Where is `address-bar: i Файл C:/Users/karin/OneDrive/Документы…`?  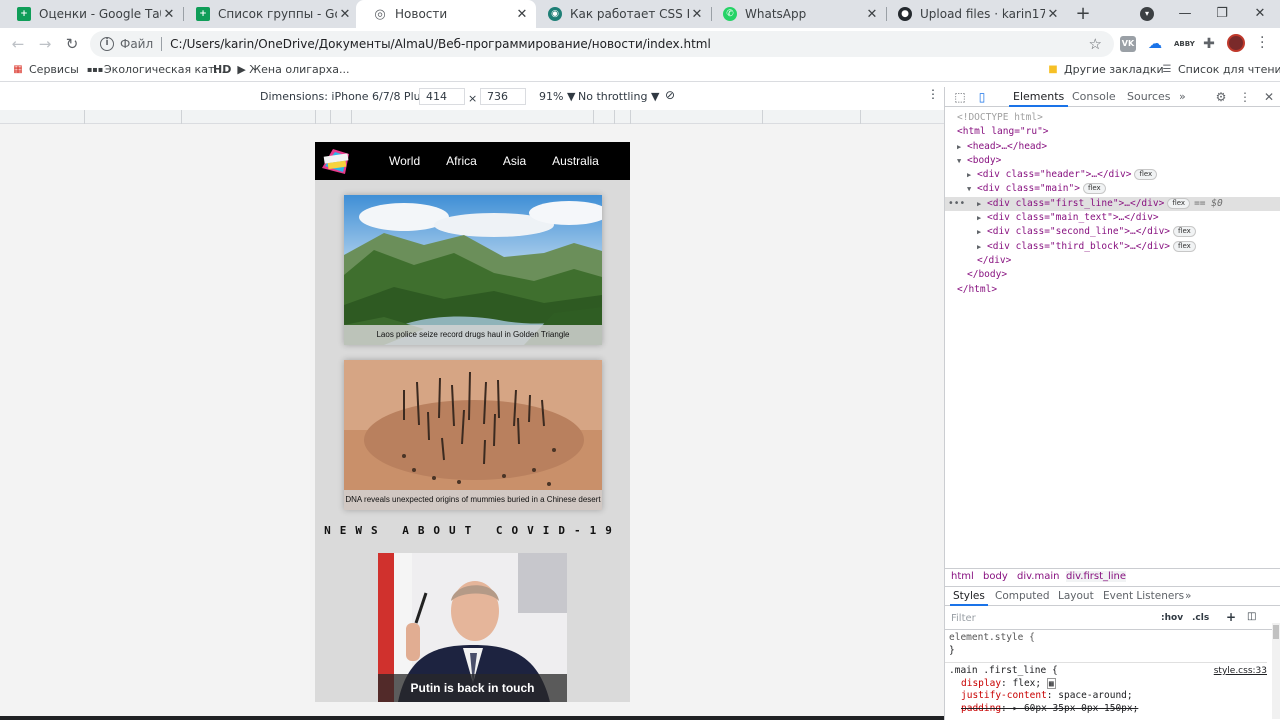 address-bar: i Файл C:/Users/karin/OneDrive/Документы… is located at coordinates (602, 44).